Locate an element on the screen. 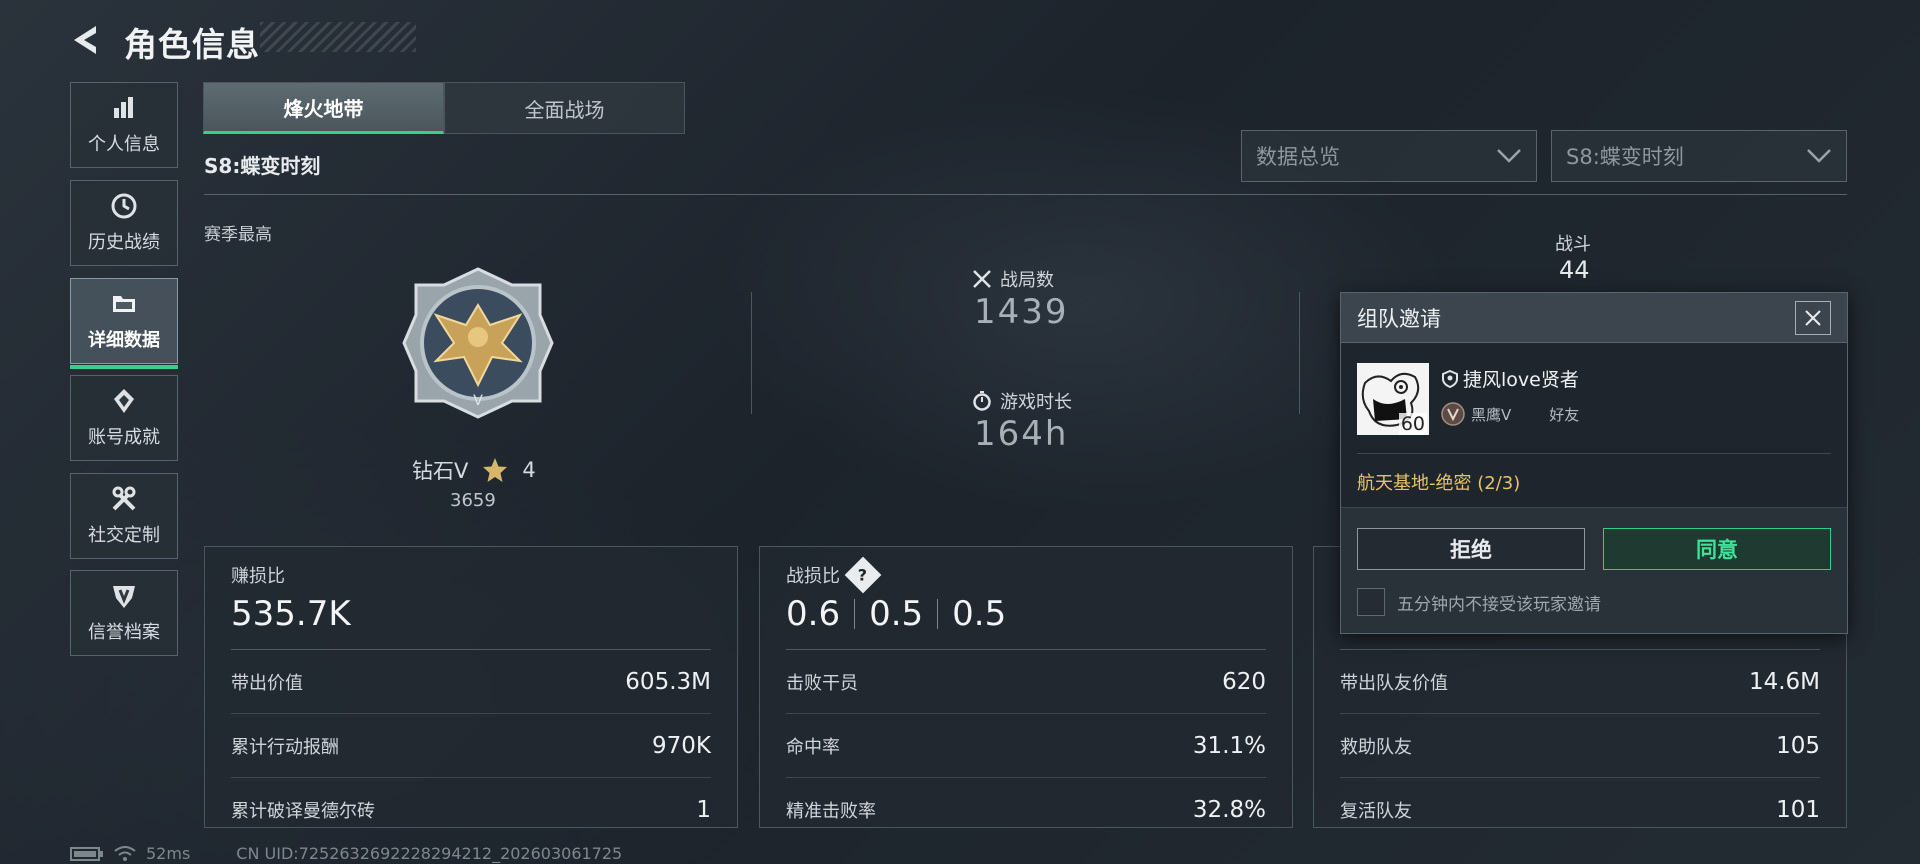  bar-chart-icon is located at coordinates (123, 107).